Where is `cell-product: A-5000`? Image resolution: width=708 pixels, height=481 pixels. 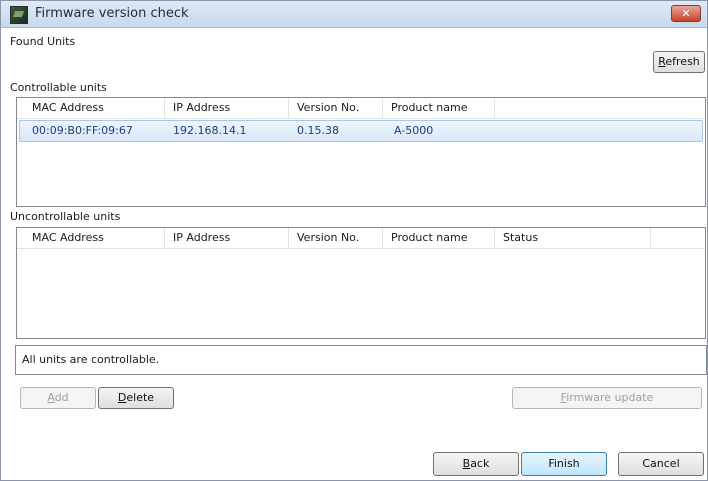 cell-product: A-5000 is located at coordinates (414, 130).